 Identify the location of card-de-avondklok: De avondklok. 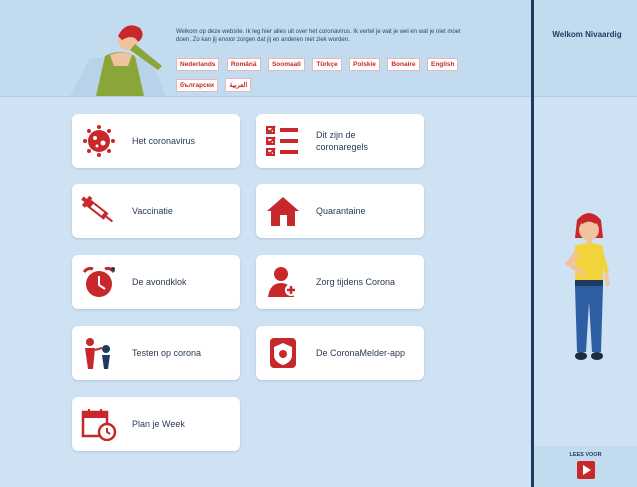
(156, 282).